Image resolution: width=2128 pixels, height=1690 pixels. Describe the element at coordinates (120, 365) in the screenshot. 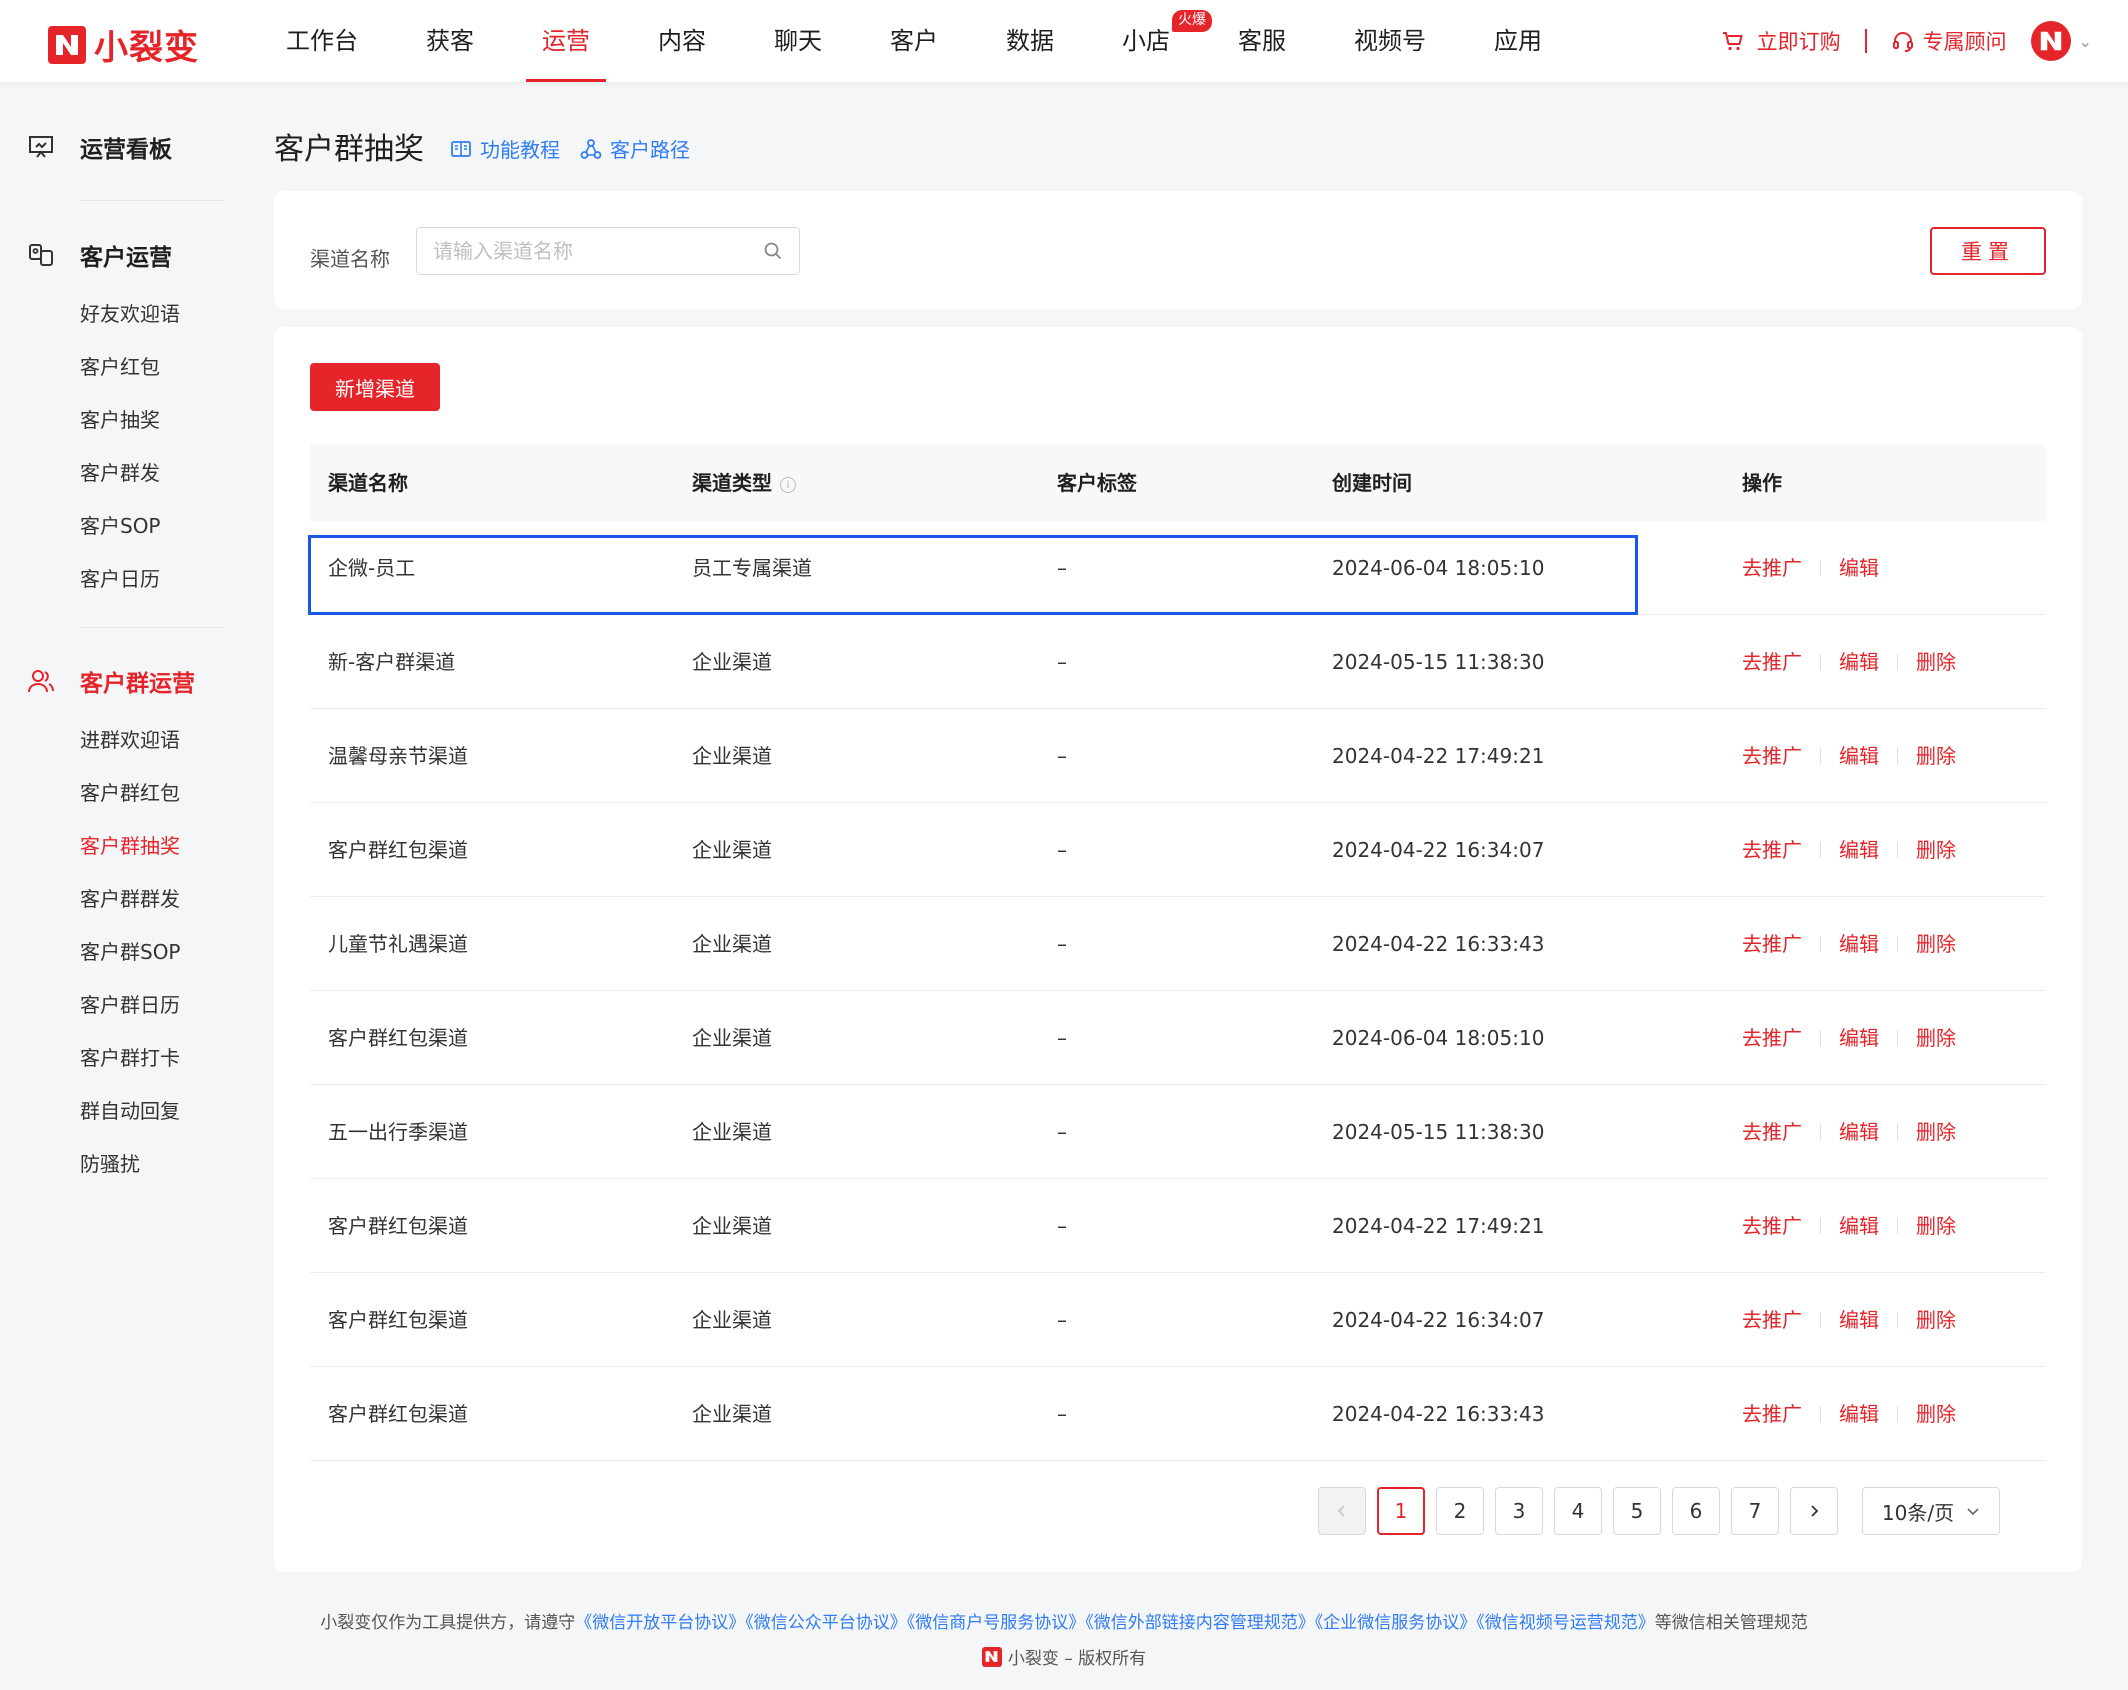

I see `sidebar-item-customer_ops-1: 客户红包` at that location.